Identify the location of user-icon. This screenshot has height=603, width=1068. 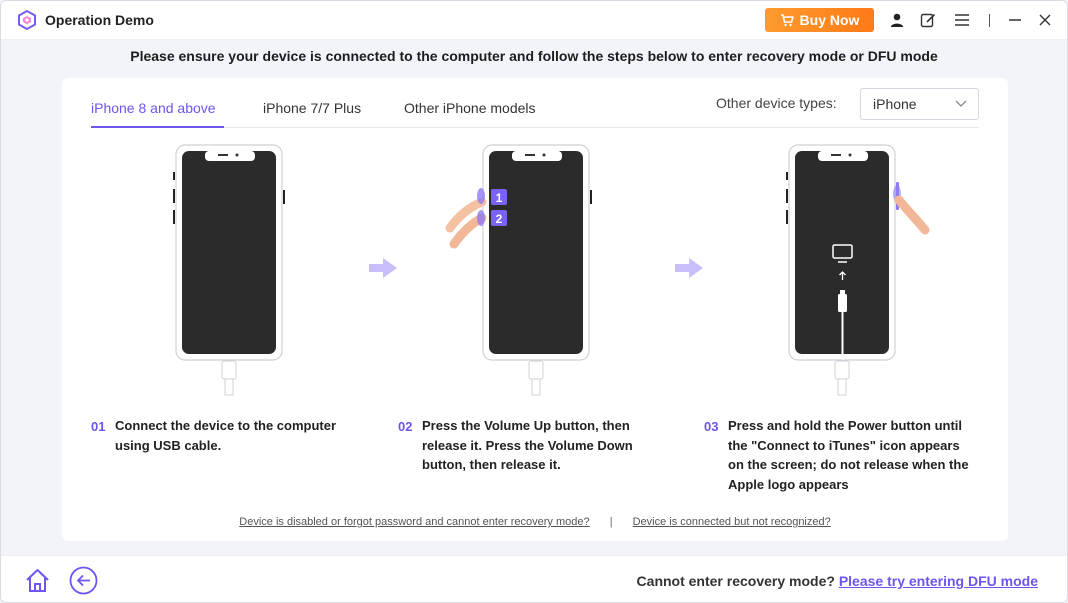
(897, 20).